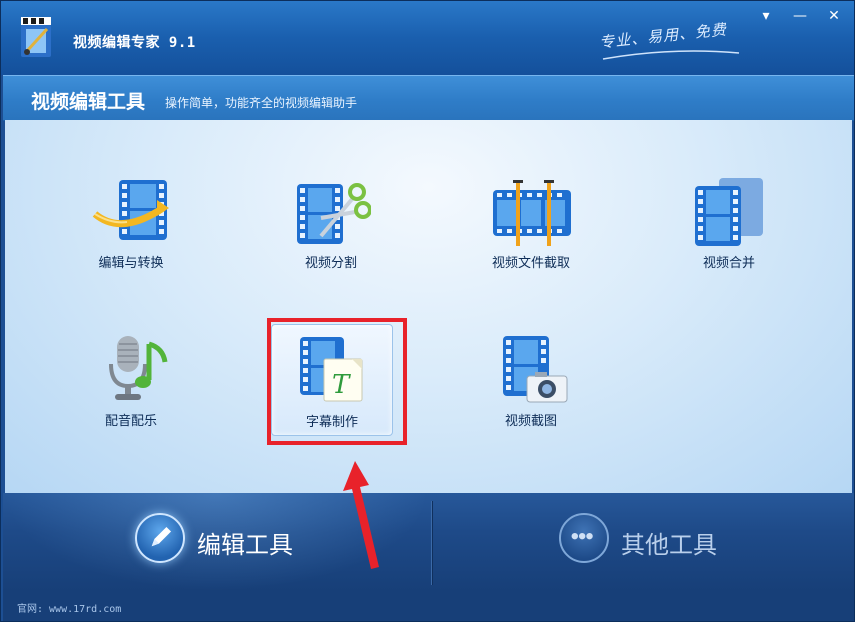 The image size is (855, 622). Describe the element at coordinates (130, 210) in the screenshot. I see `film-convert-icon` at that location.